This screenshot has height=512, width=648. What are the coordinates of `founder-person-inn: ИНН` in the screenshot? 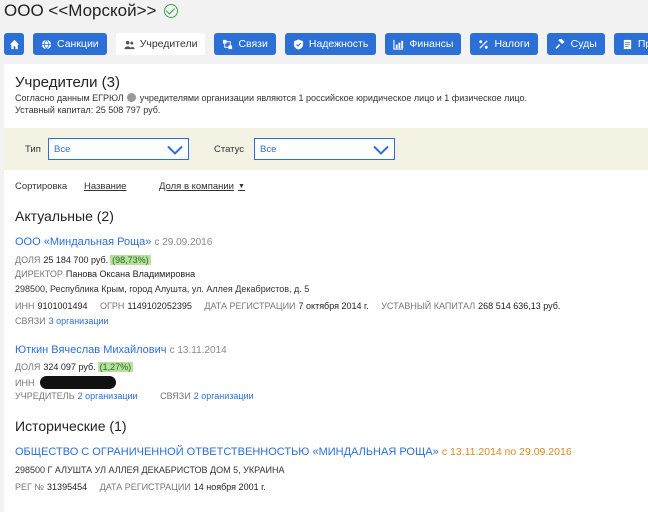 It's located at (66, 382).